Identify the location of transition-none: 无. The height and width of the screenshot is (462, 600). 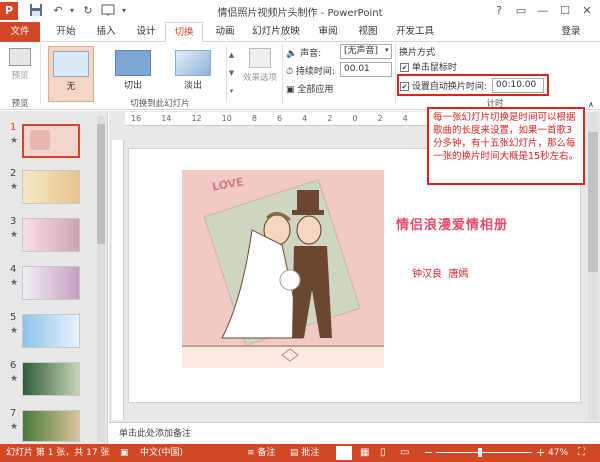
(71, 74).